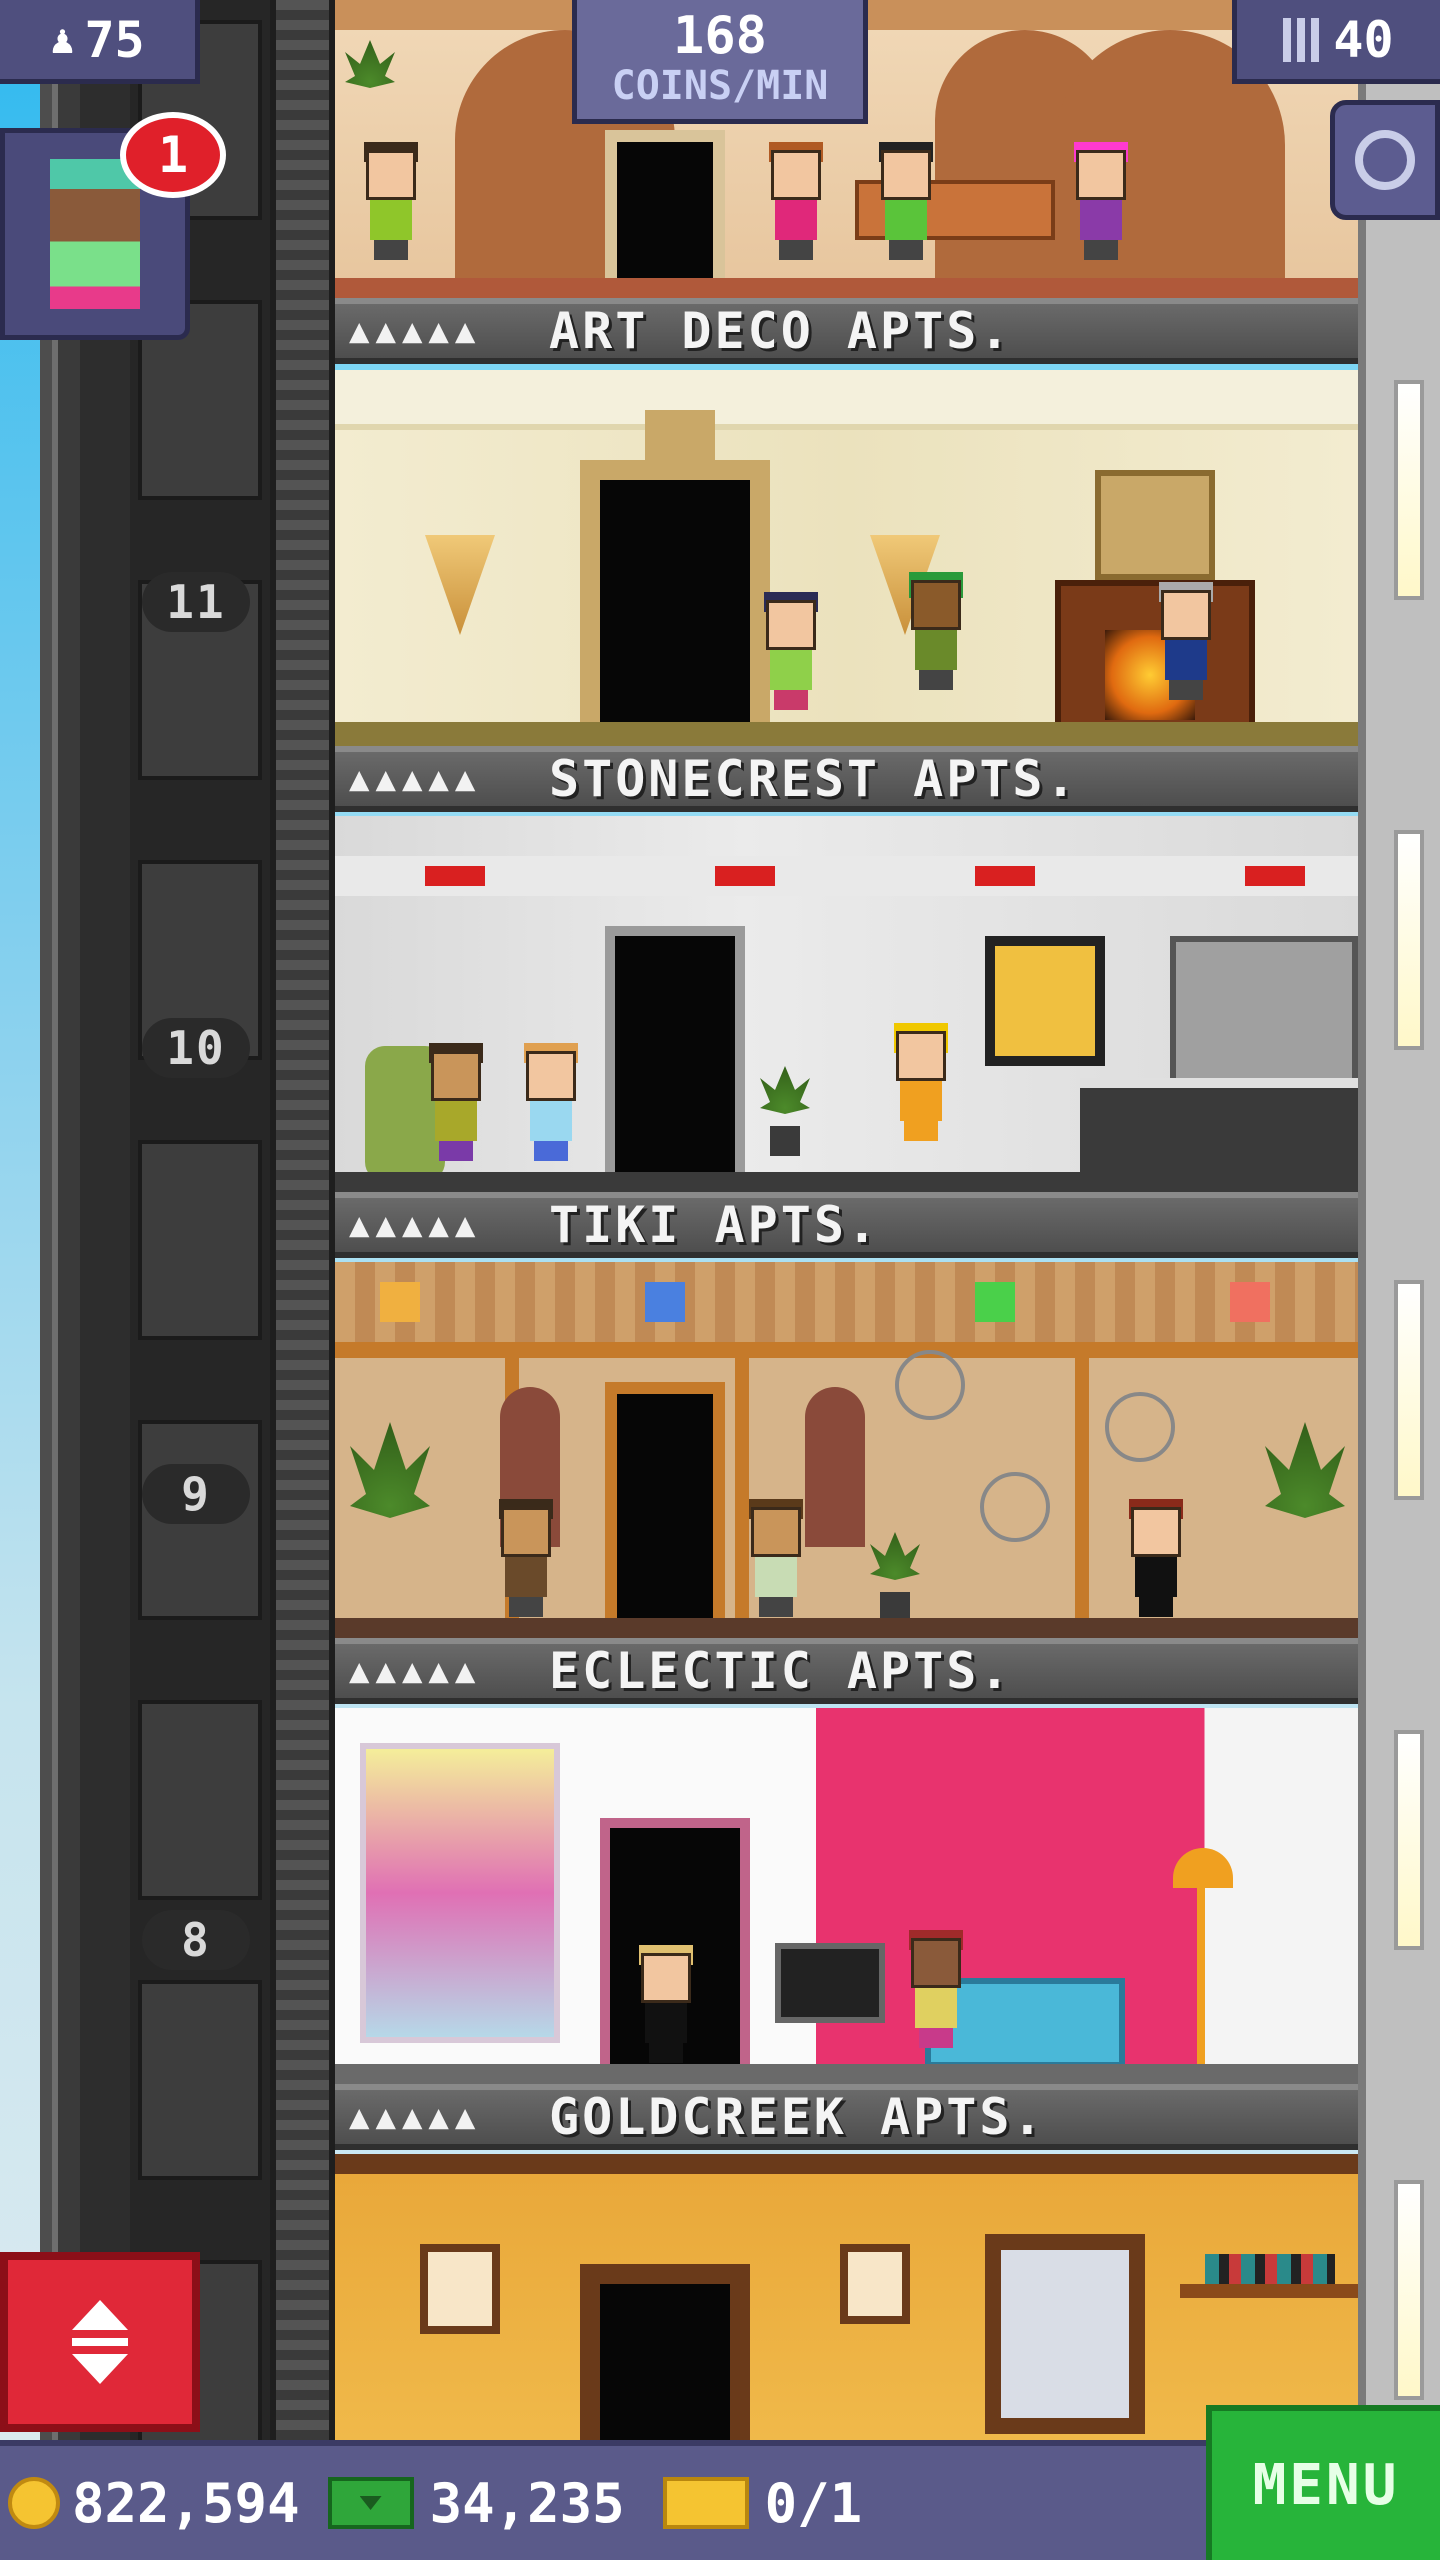 The width and height of the screenshot is (1440, 2560). I want to click on floor-banner-goldcreek: ▲▲▲▲▲ GOLDCREEK APTS., so click(846, 2117).